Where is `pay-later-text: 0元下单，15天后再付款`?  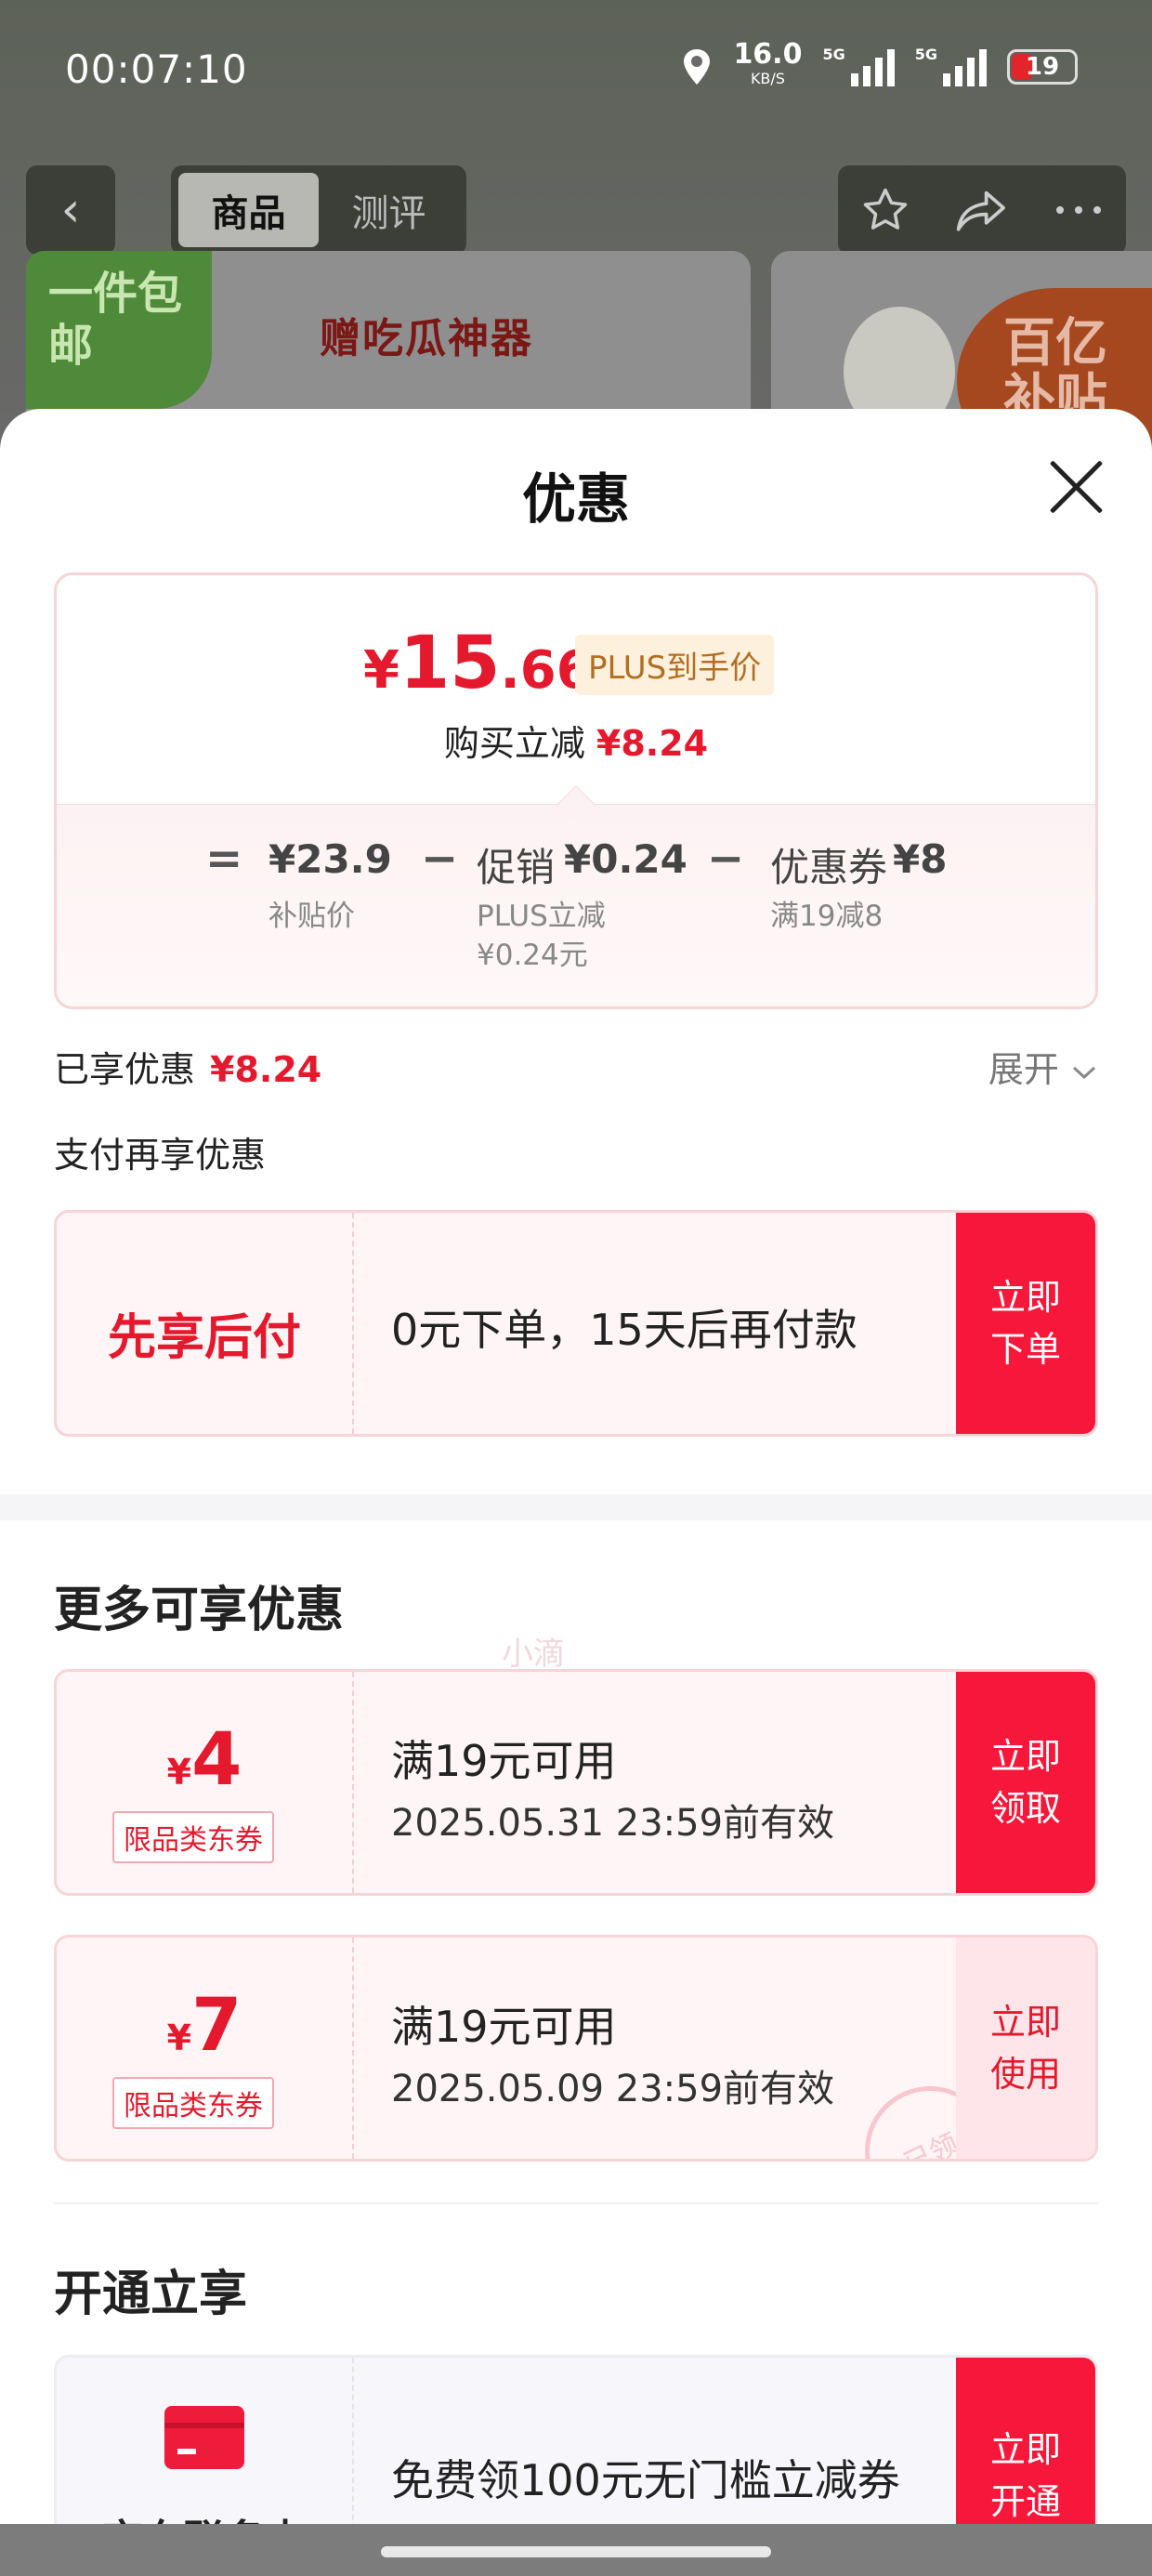 pay-later-text: 0元下单，15天后再付款 is located at coordinates (624, 1330).